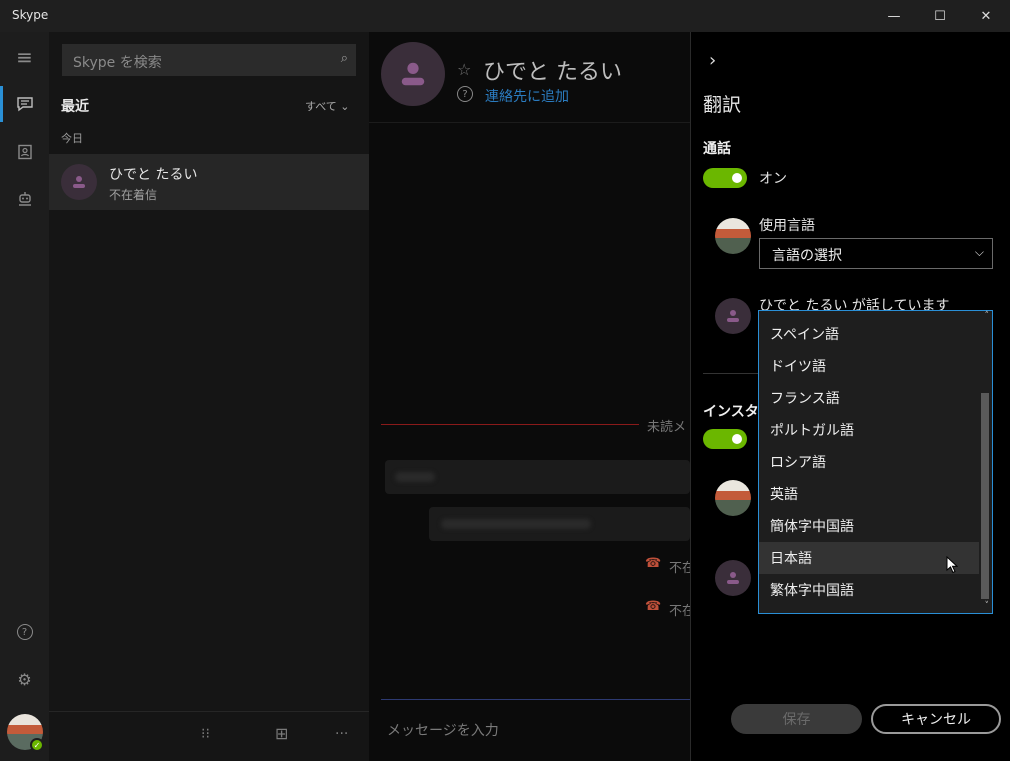 Image resolution: width=1010 pixels, height=761 pixels. Describe the element at coordinates (722, 105) in the screenshot. I see `panel-title: 翻訳` at that location.